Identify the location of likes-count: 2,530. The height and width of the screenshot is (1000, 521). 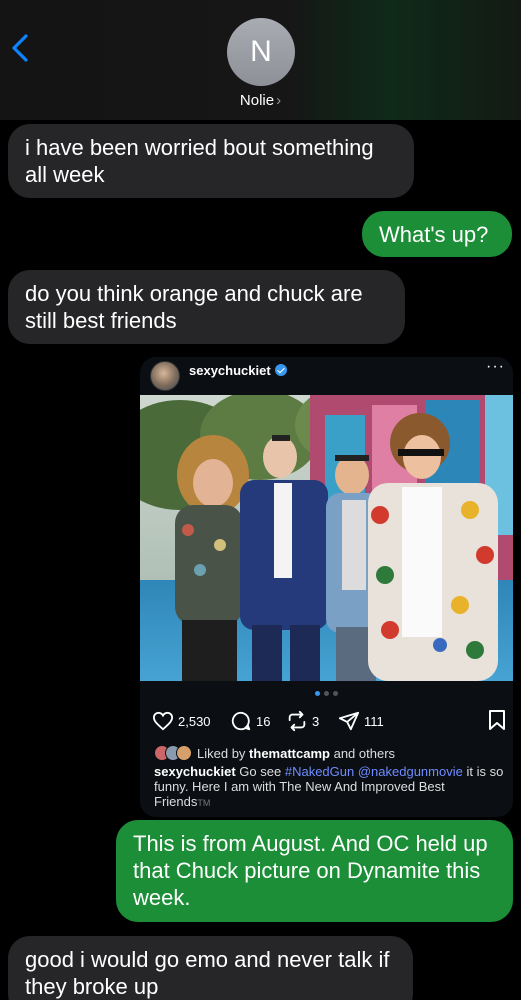
(194, 721).